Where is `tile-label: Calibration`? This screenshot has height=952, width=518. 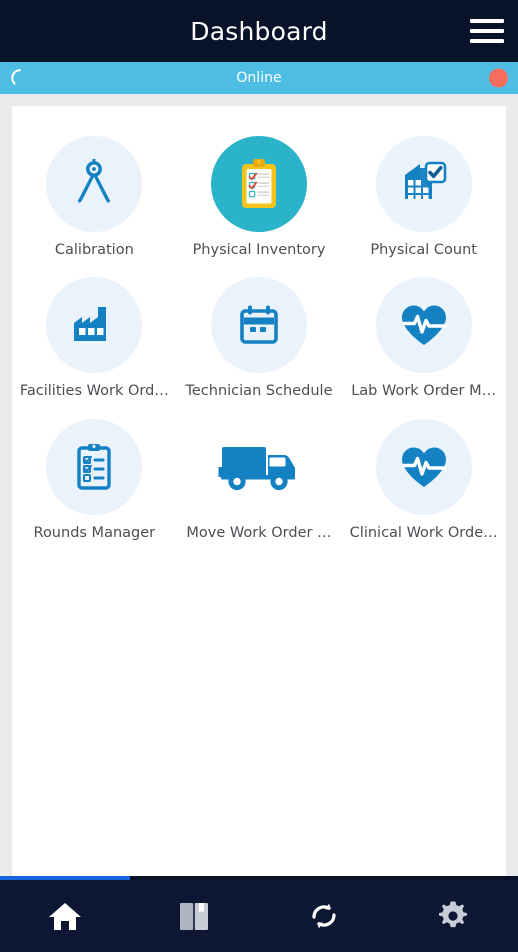
tile-label: Calibration is located at coordinates (94, 250).